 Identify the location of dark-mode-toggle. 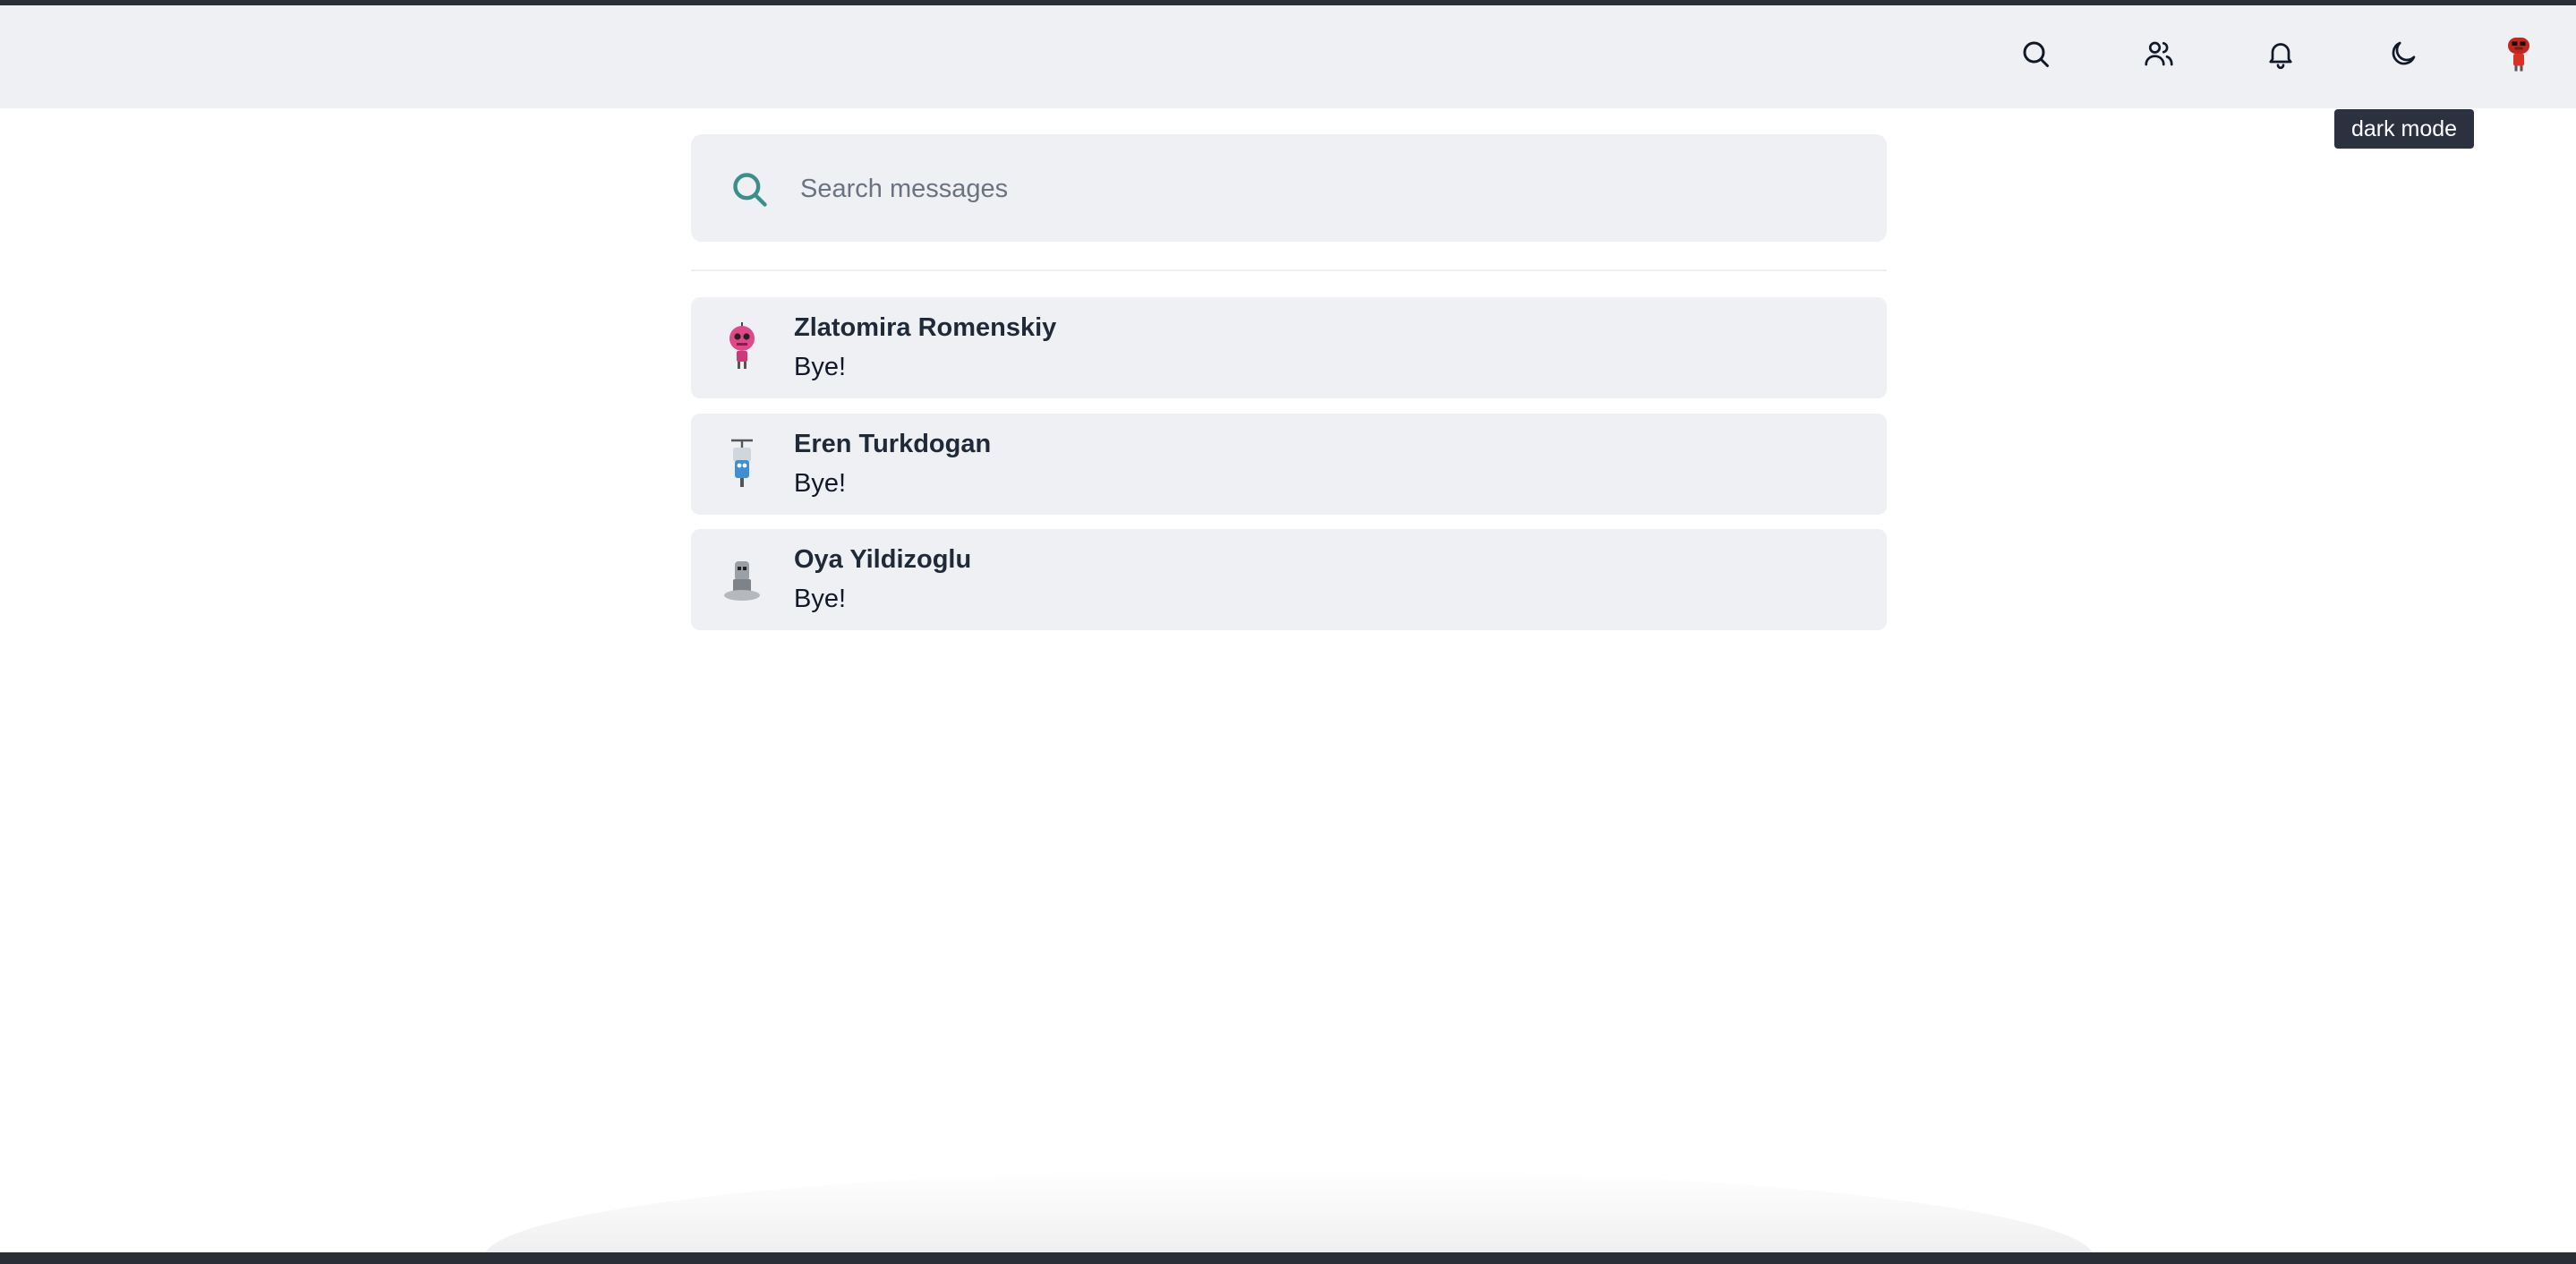
(2403, 54).